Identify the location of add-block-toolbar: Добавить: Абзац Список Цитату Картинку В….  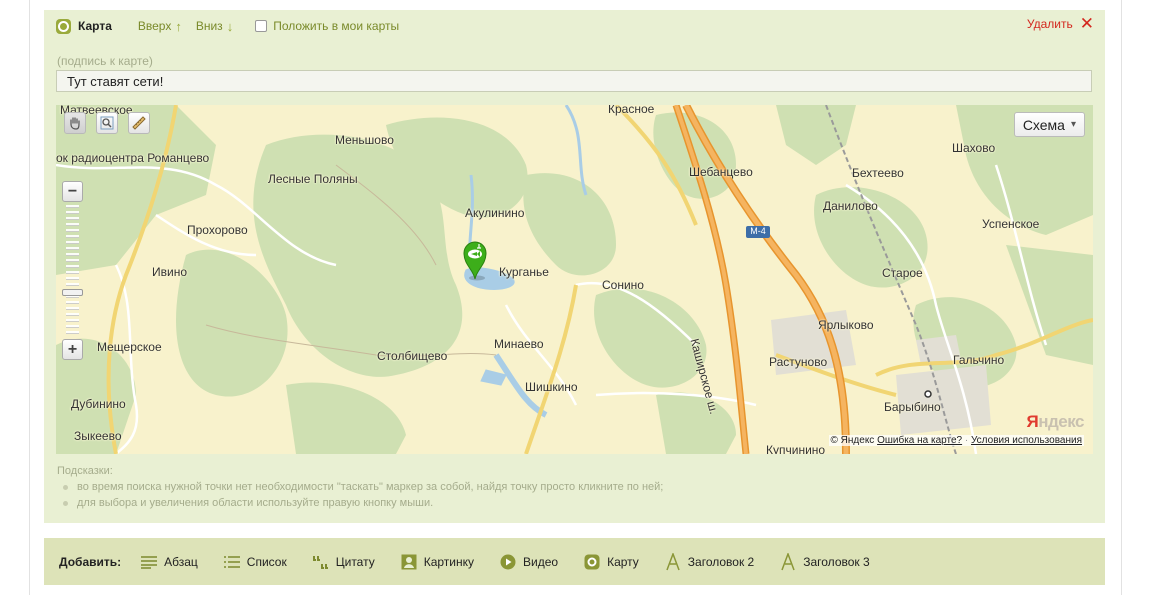
(574, 561).